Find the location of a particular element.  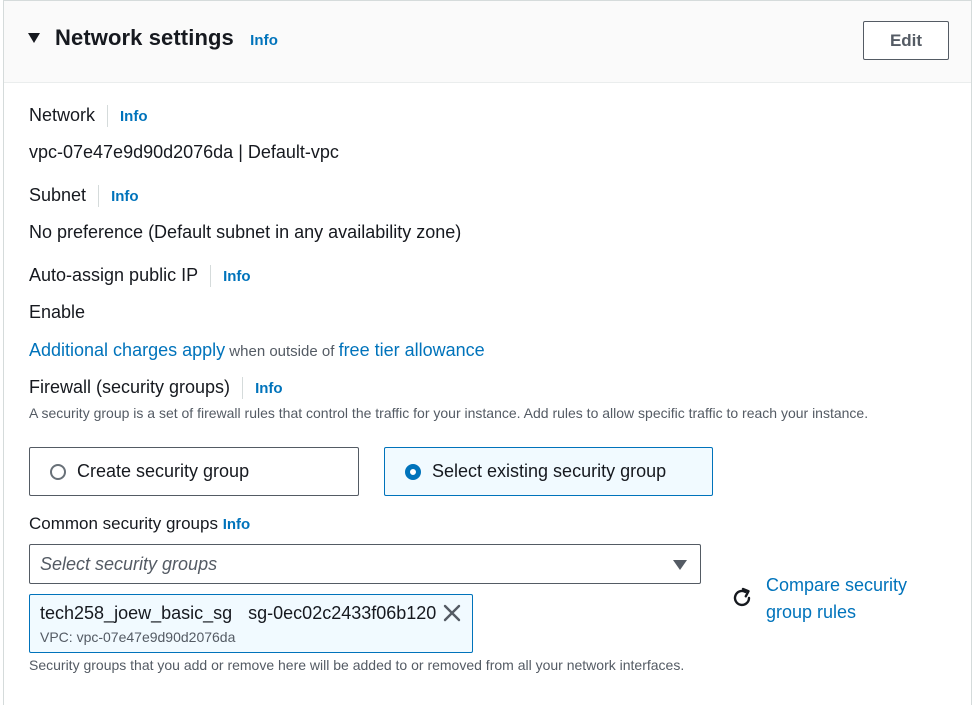

security-group-name: tech258_joew_basic_sg is located at coordinates (136, 613).